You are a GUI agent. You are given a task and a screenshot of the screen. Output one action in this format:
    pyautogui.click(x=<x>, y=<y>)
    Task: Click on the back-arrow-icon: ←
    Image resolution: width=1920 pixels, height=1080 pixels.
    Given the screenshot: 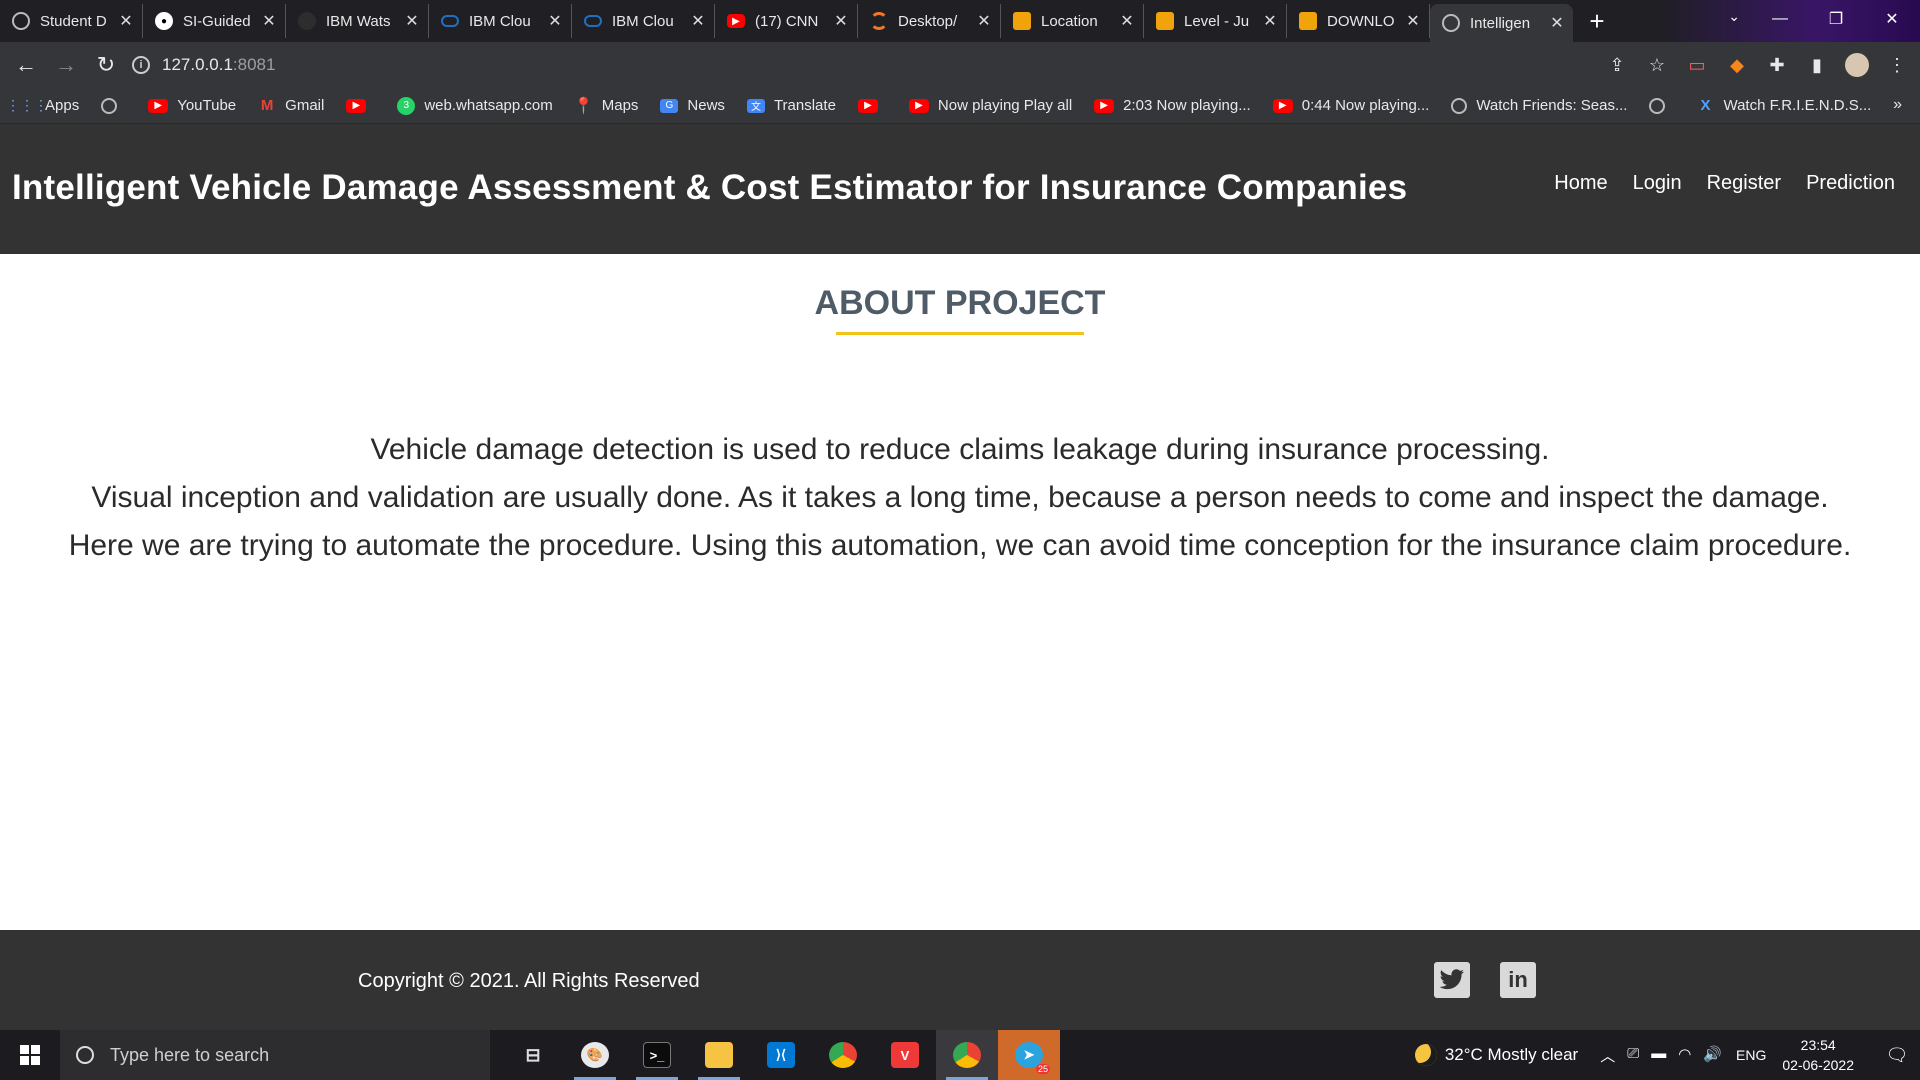 What is the action you would take?
    pyautogui.click(x=26, y=65)
    